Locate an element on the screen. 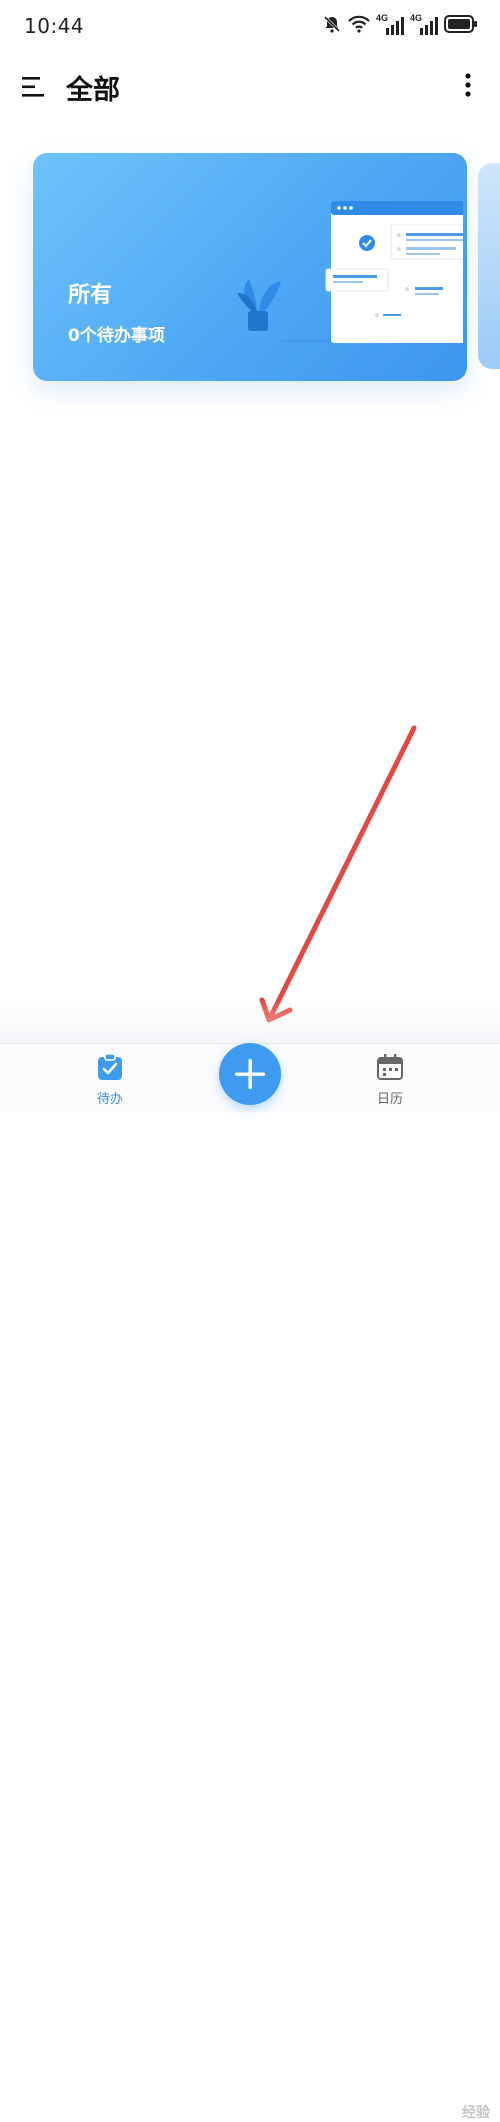 The width and height of the screenshot is (500, 2122). more-vertical-icon is located at coordinates (468, 85).